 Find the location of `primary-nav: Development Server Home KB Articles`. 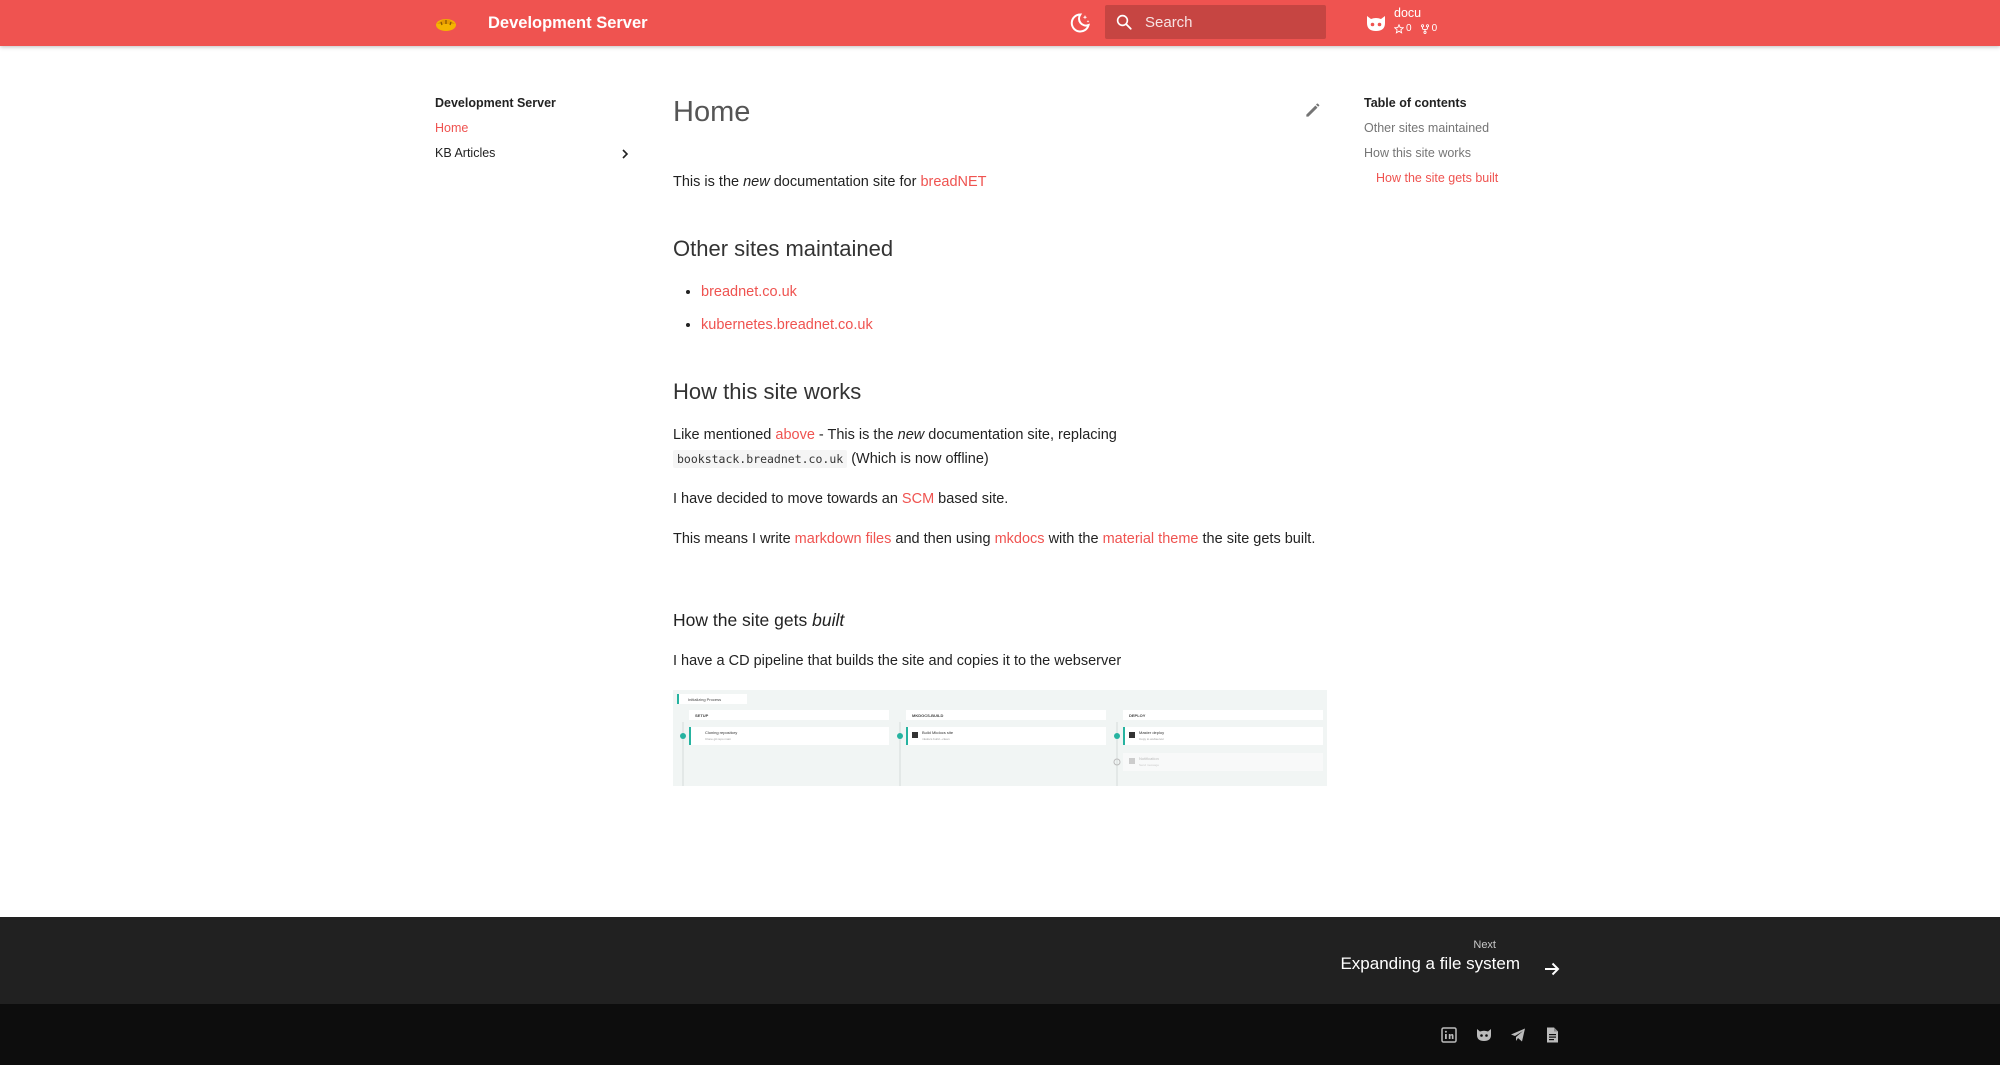

primary-nav: Development Server Home KB Articles is located at coordinates (535, 131).